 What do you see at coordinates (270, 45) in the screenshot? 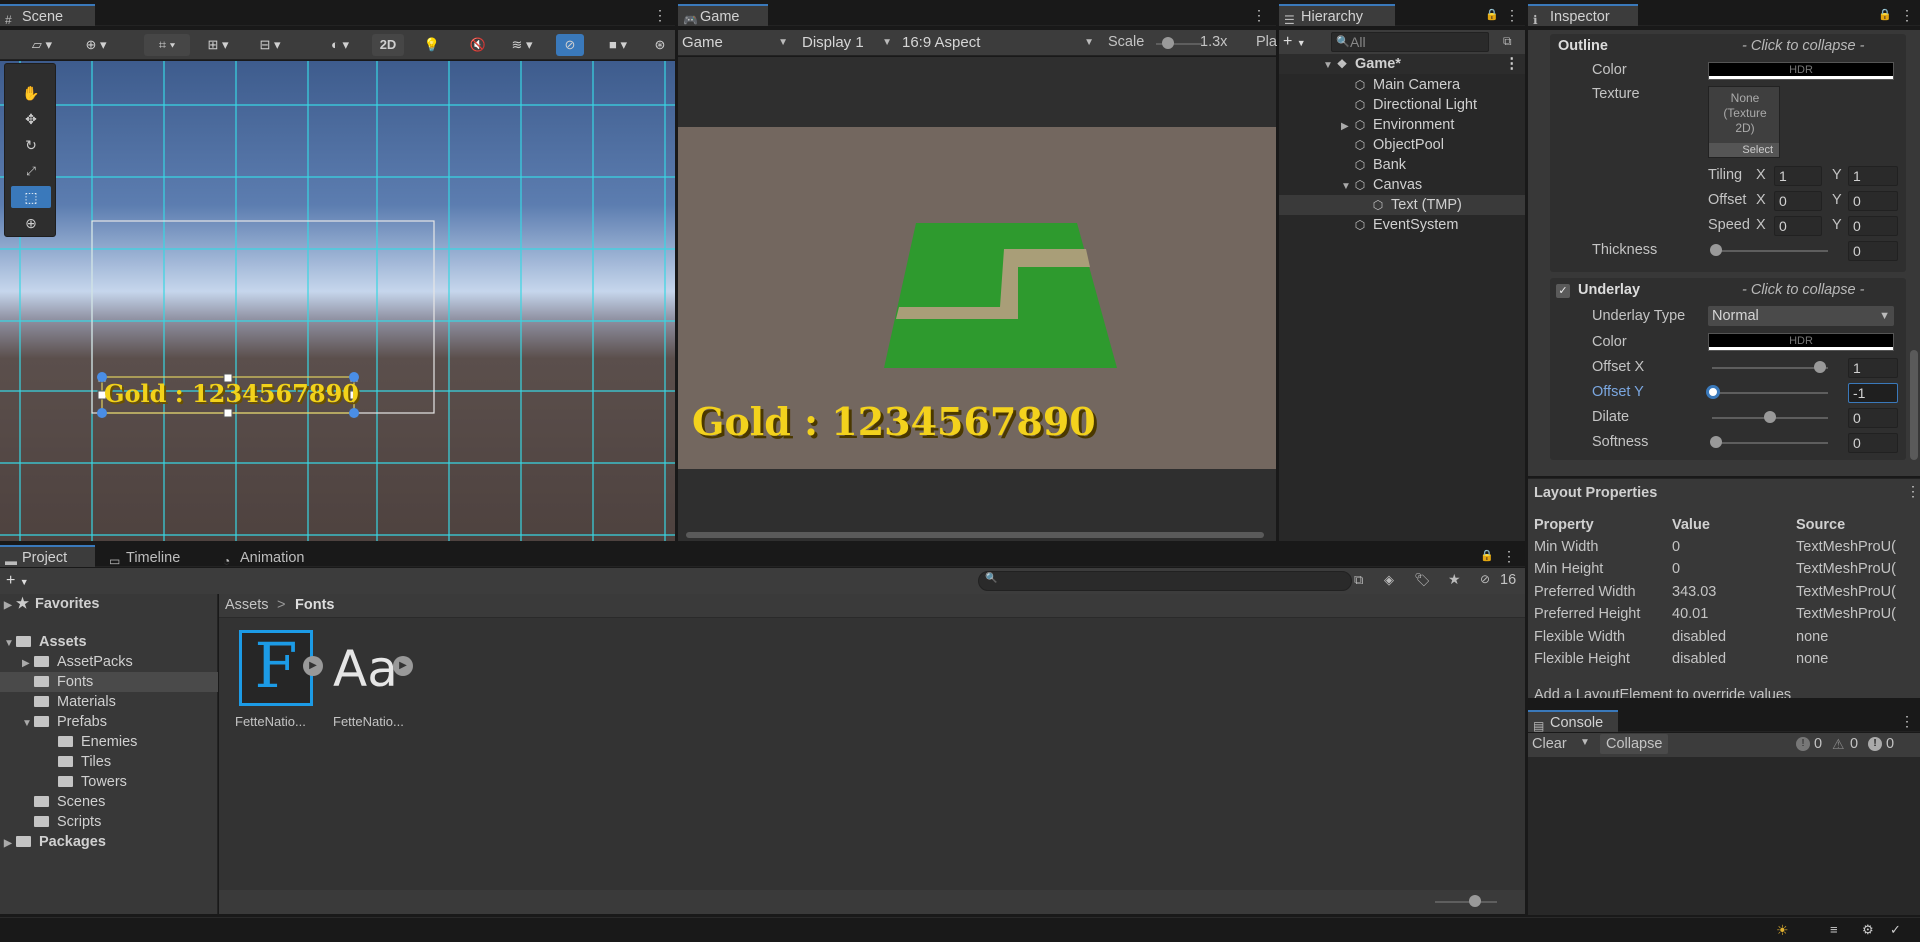
I see `align-icon: ⊟ ▾` at bounding box center [270, 45].